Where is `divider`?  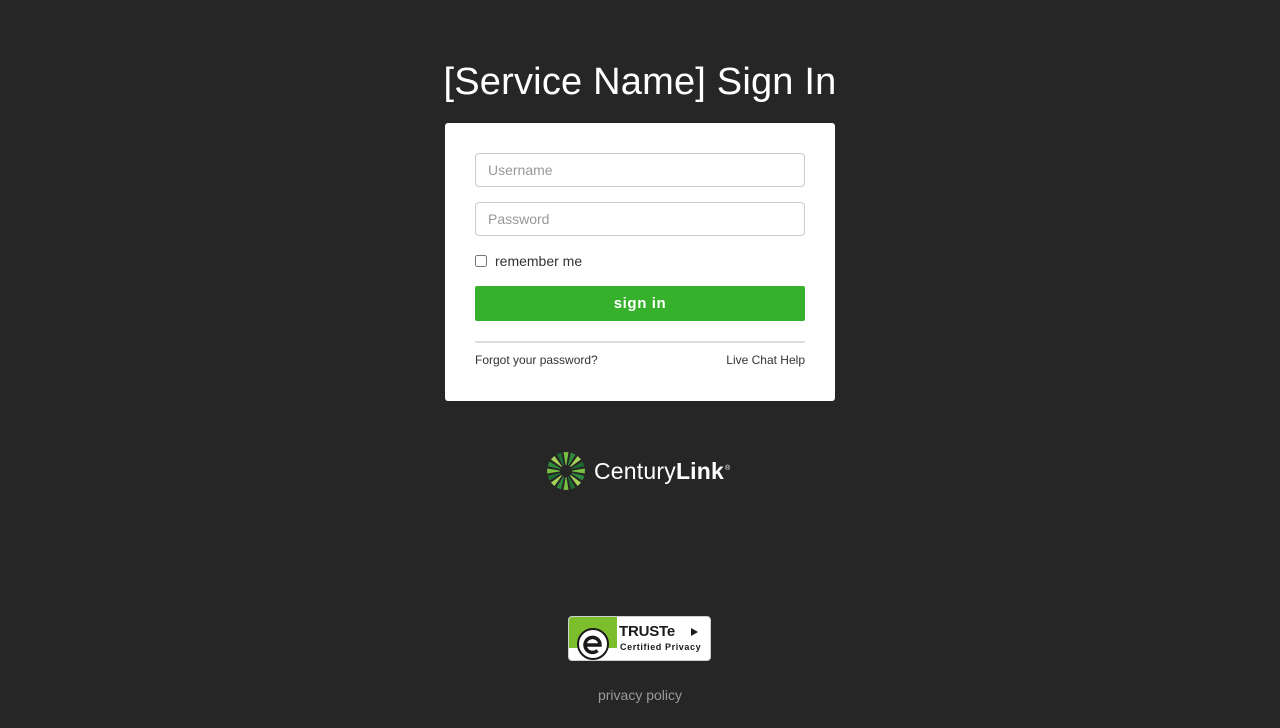 divider is located at coordinates (640, 342).